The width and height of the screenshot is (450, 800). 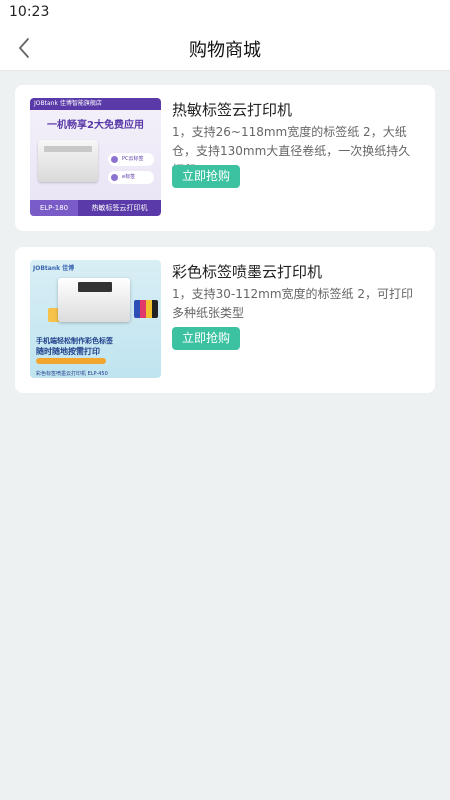 I want to click on status-bar: 10:23, so click(x=225, y=13).